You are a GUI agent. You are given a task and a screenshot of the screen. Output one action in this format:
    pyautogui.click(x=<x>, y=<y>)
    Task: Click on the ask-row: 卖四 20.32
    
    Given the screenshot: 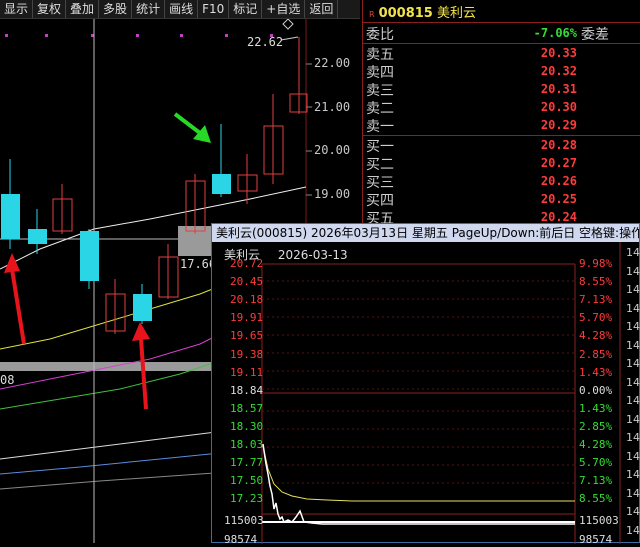 What is the action you would take?
    pyautogui.click(x=501, y=71)
    